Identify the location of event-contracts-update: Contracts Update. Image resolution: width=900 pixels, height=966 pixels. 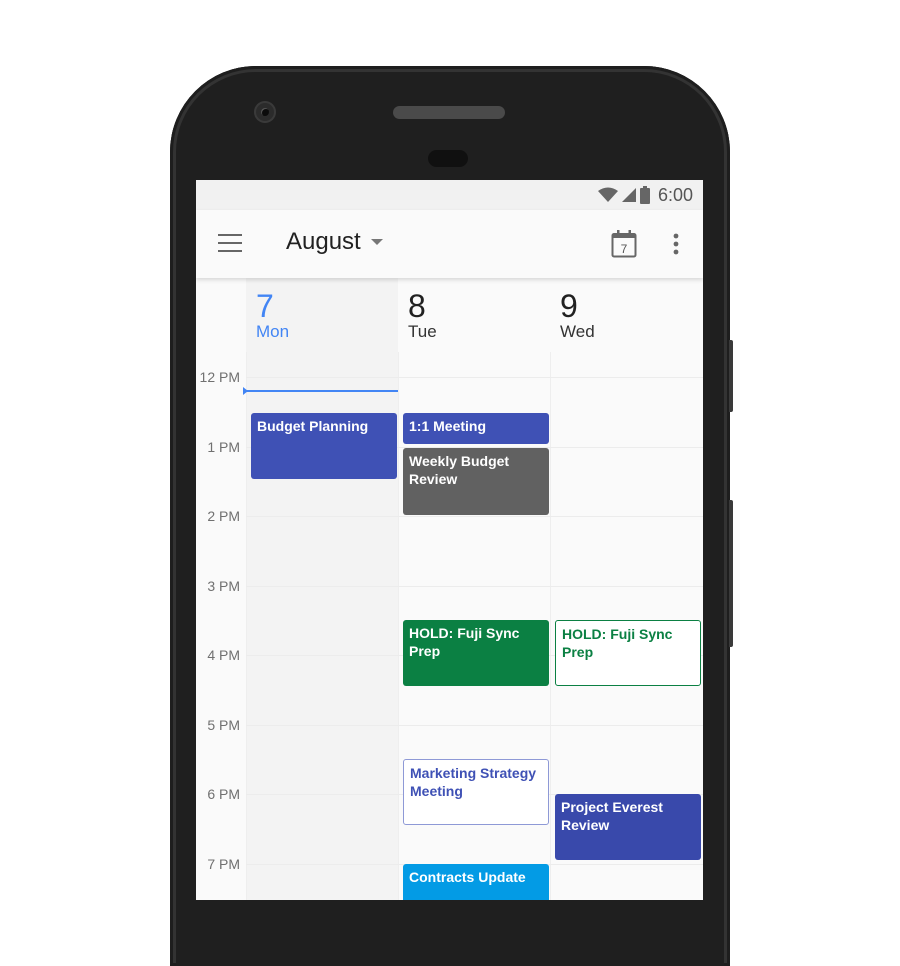
(476, 881).